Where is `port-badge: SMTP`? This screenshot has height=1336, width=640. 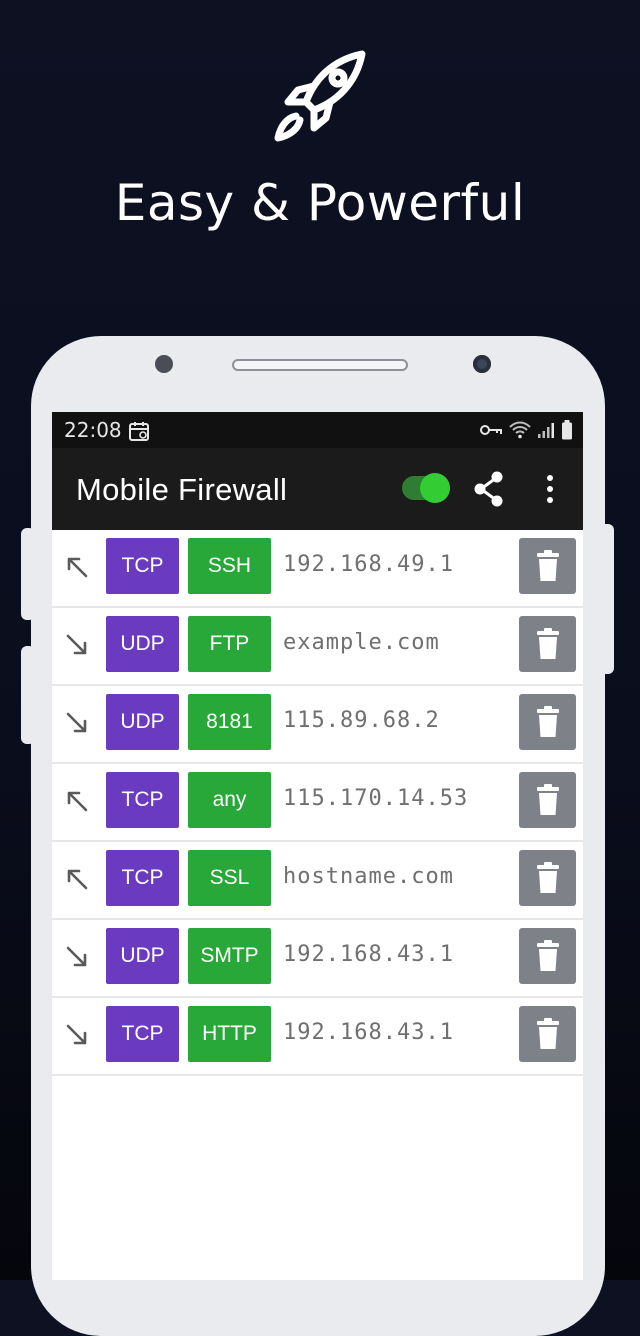 port-badge: SMTP is located at coordinates (229, 956).